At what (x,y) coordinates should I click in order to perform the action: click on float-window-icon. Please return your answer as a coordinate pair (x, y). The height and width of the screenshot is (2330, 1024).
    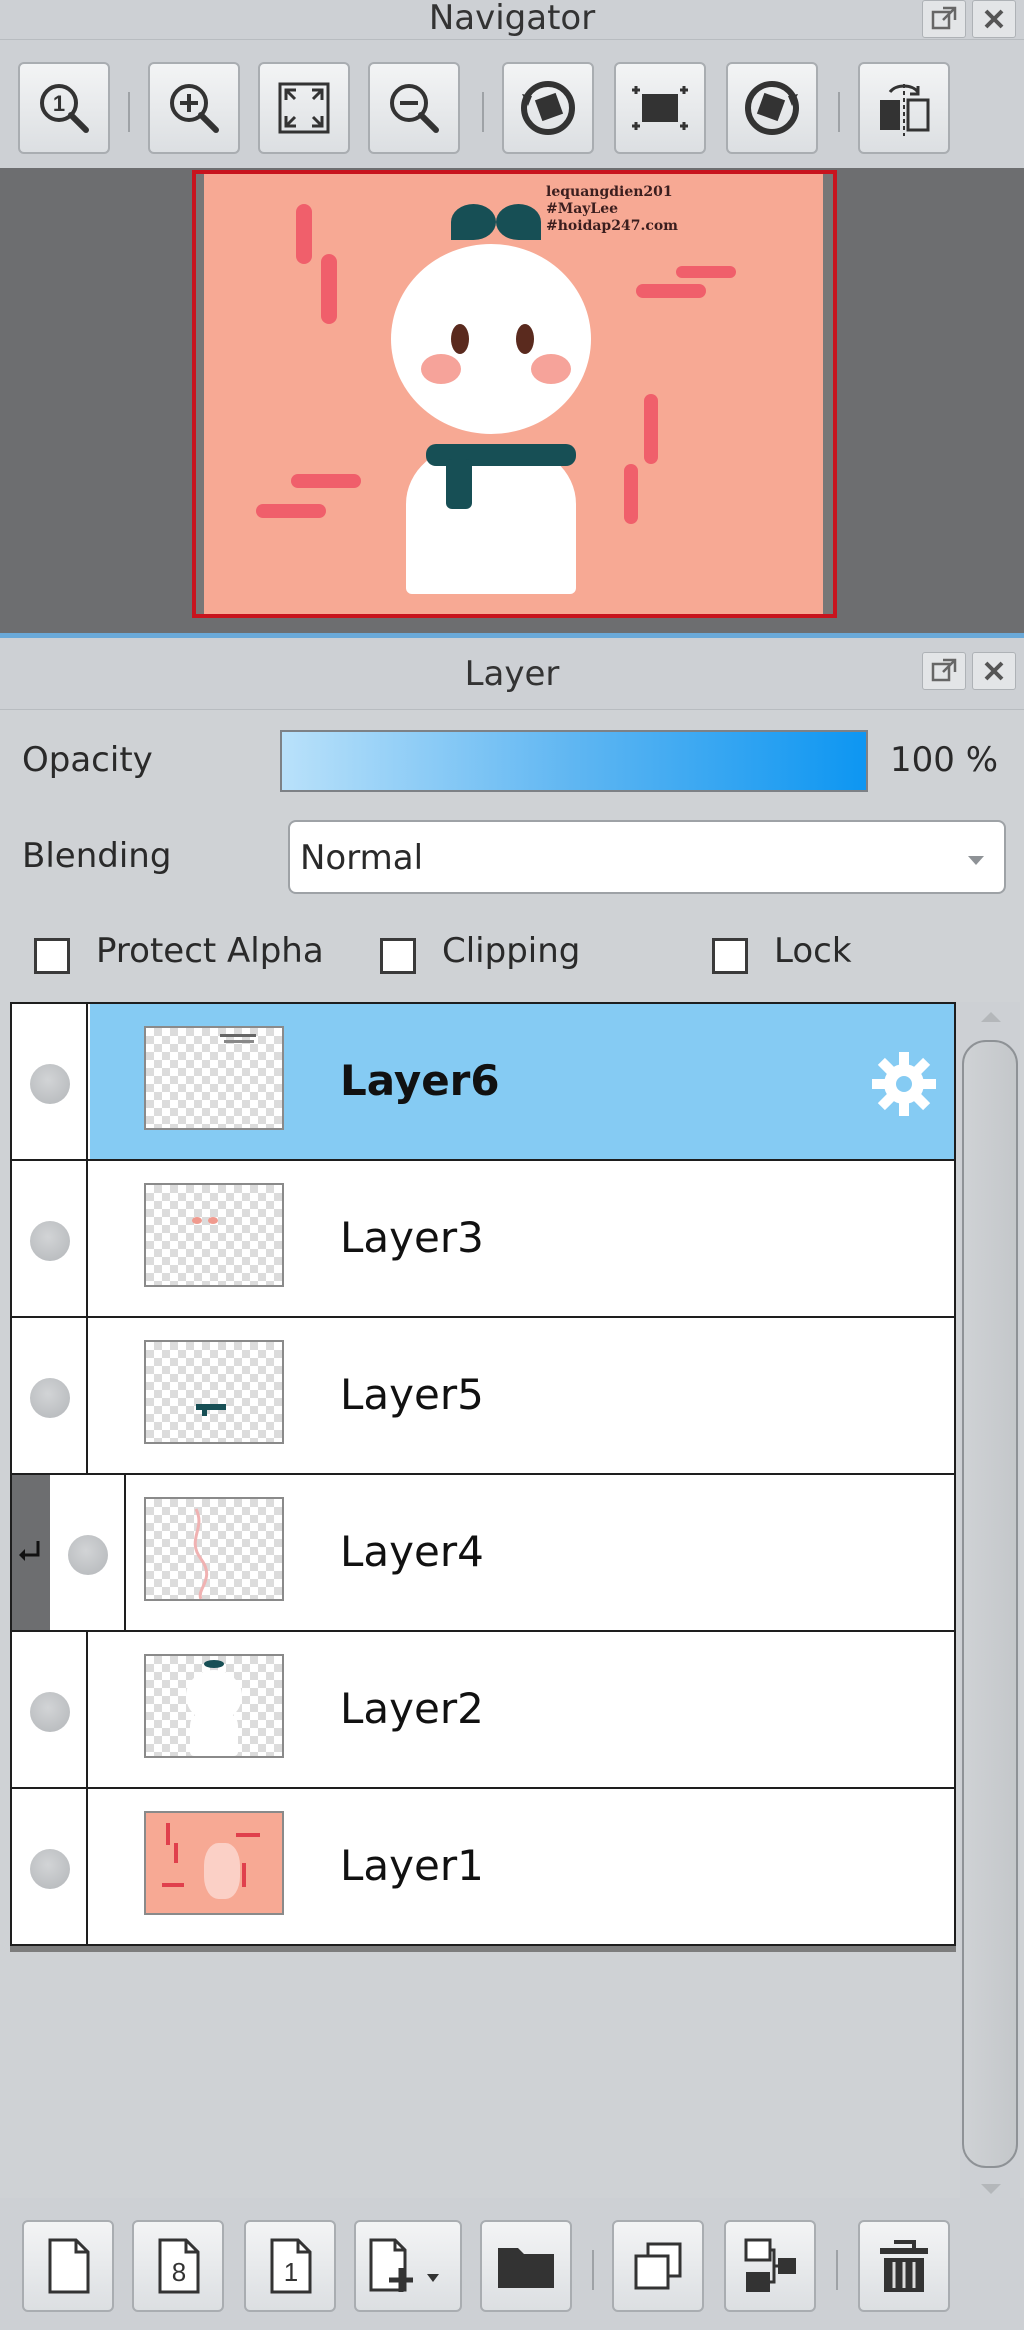
    Looking at the image, I should click on (944, 670).